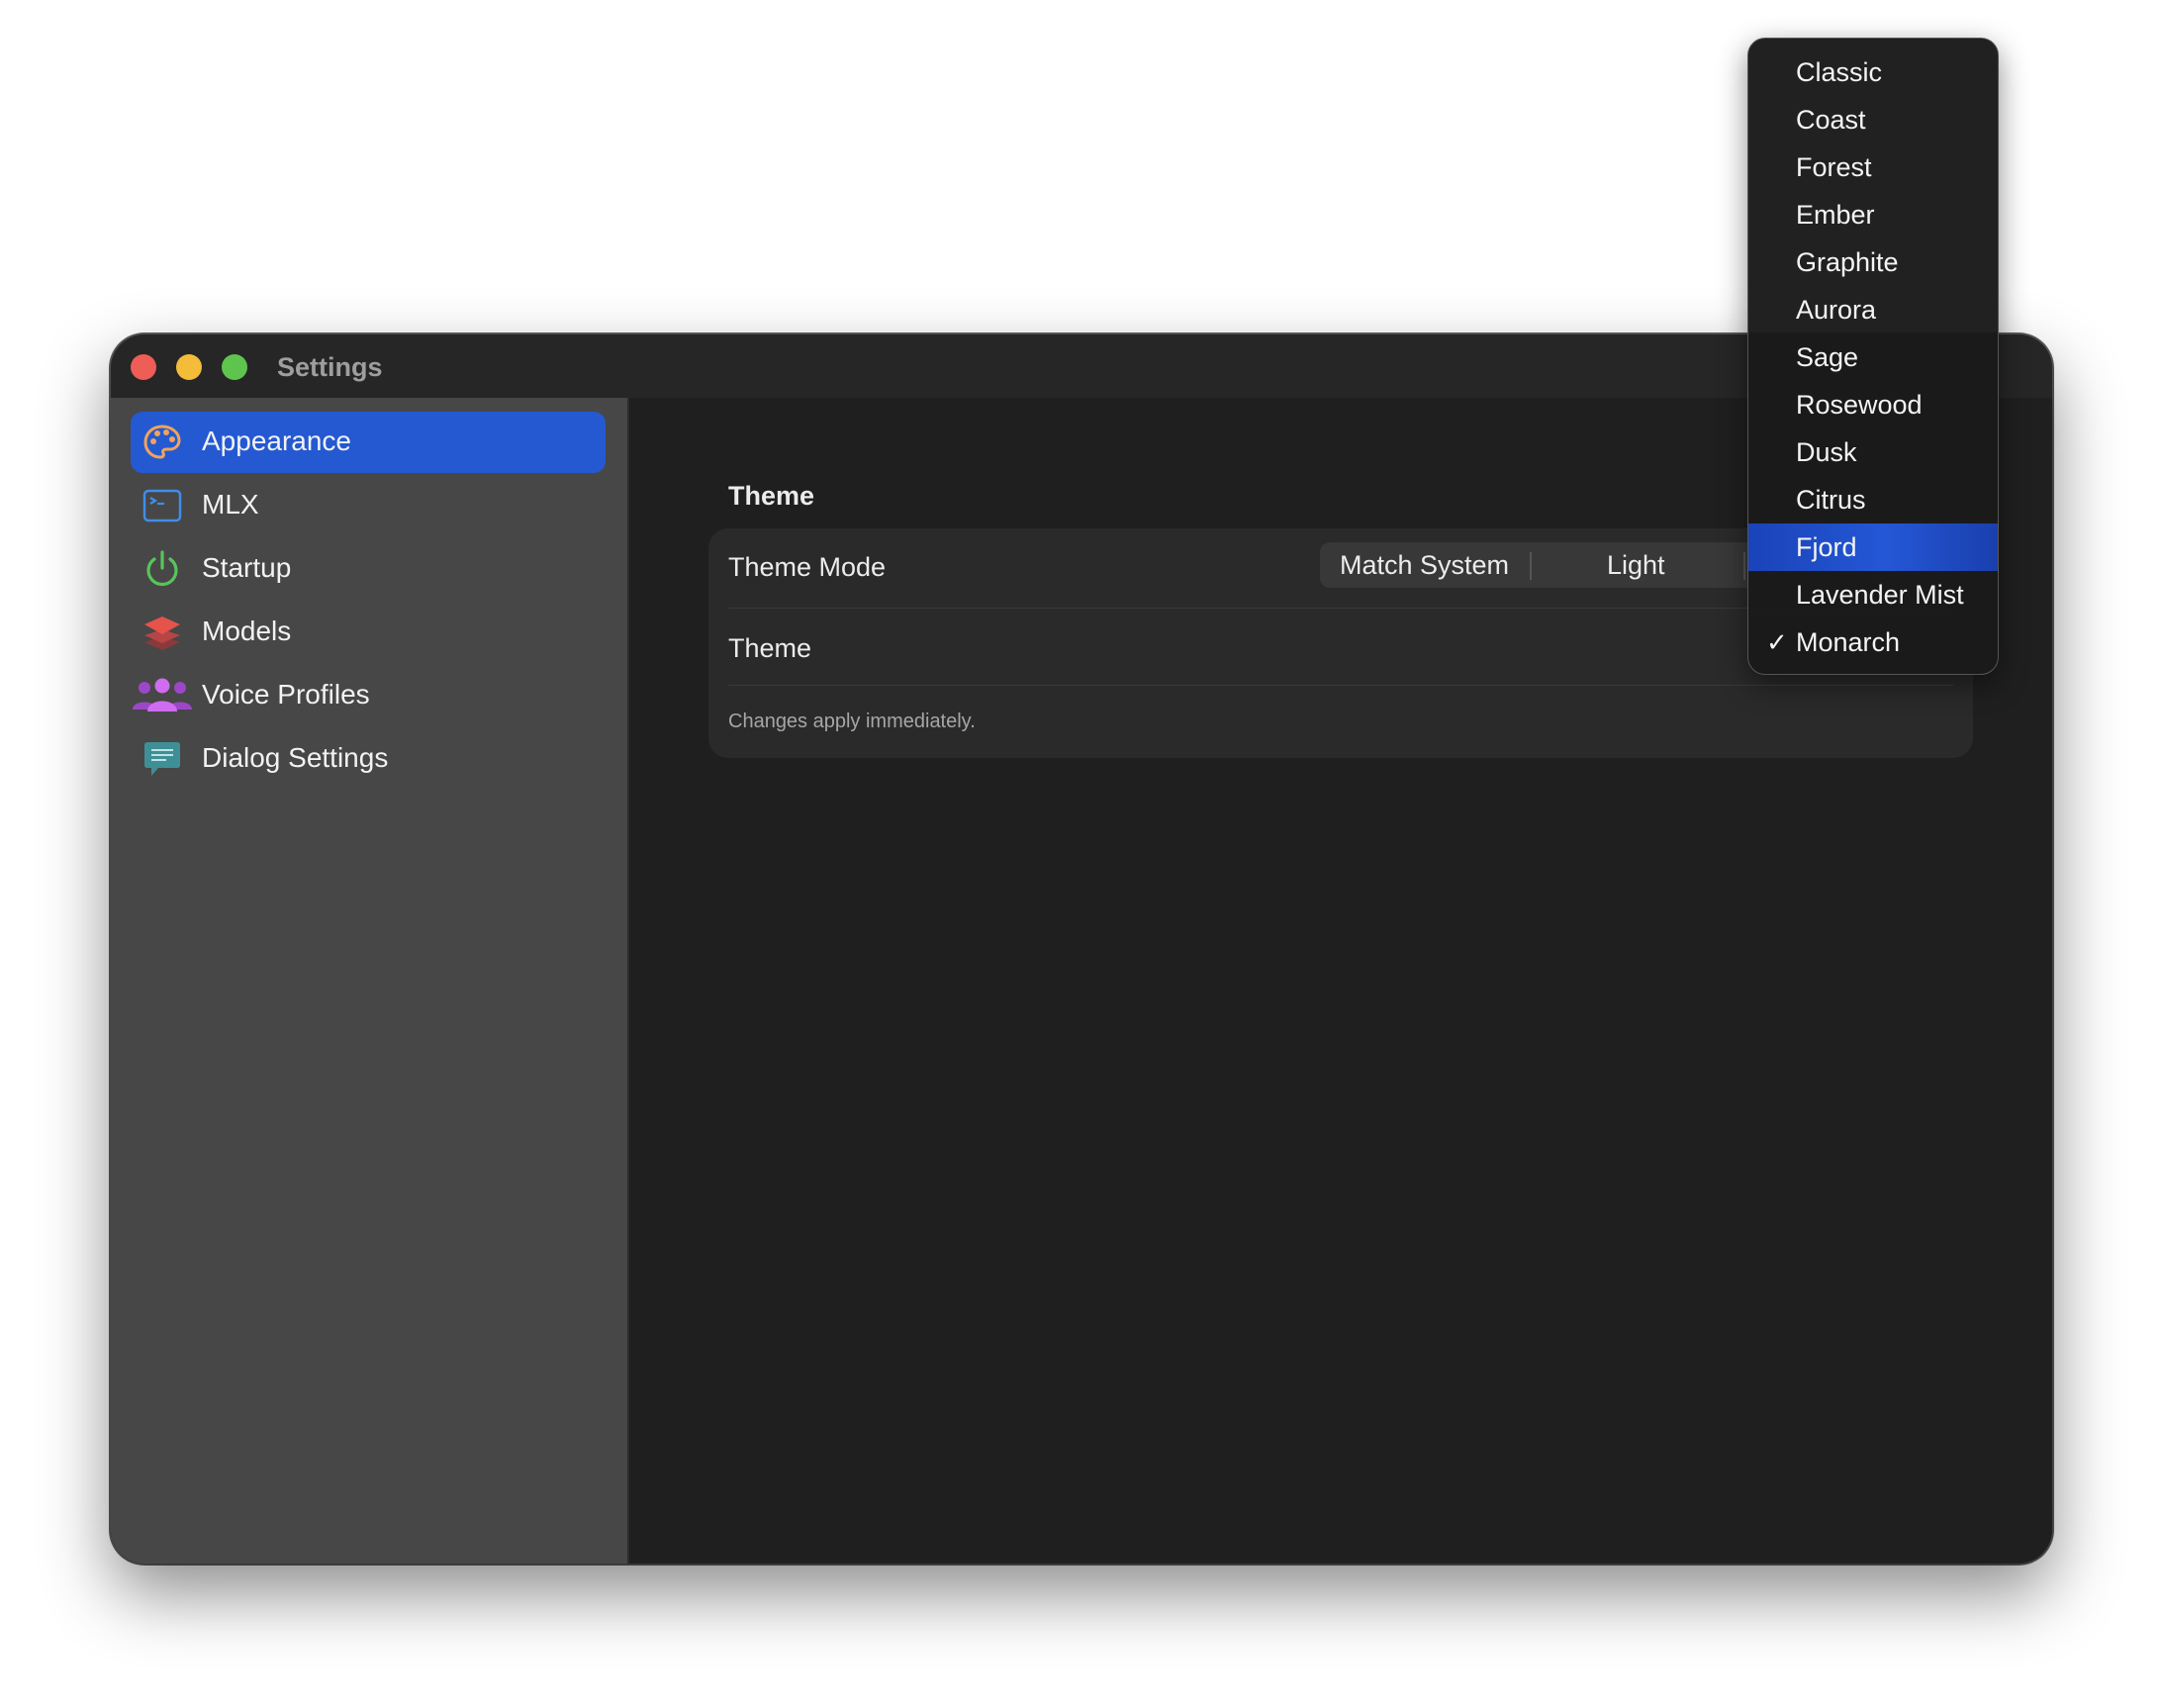 The height and width of the screenshot is (1708, 2161). Describe the element at coordinates (286, 694) in the screenshot. I see `sidebar-item-label: Voice Profiles` at that location.